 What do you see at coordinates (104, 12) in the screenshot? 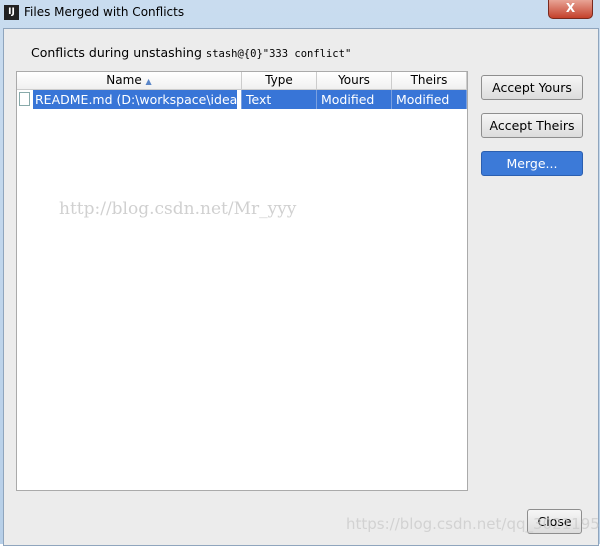
I see `window-title: Files Merged with Conflicts` at bounding box center [104, 12].